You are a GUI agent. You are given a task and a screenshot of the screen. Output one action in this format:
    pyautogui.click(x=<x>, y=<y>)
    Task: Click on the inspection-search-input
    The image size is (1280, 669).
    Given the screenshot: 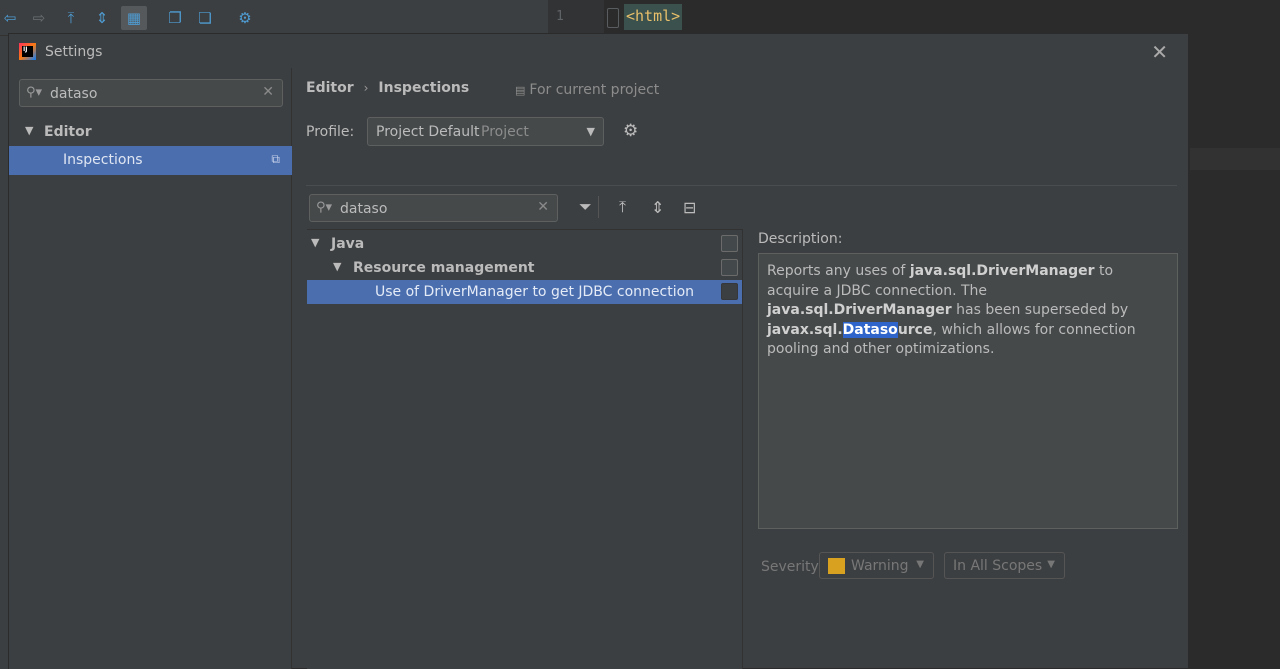 What is the action you would take?
    pyautogui.click(x=433, y=209)
    